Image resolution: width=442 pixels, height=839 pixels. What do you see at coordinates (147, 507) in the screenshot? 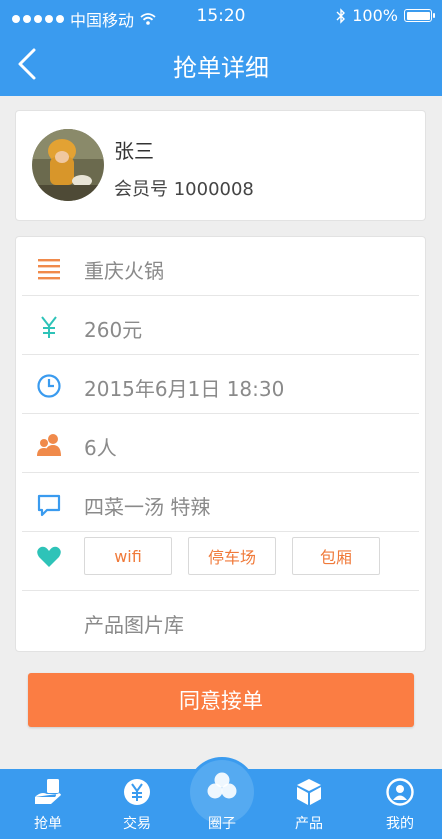
I see `note-text: 四菜一汤 特辣` at bounding box center [147, 507].